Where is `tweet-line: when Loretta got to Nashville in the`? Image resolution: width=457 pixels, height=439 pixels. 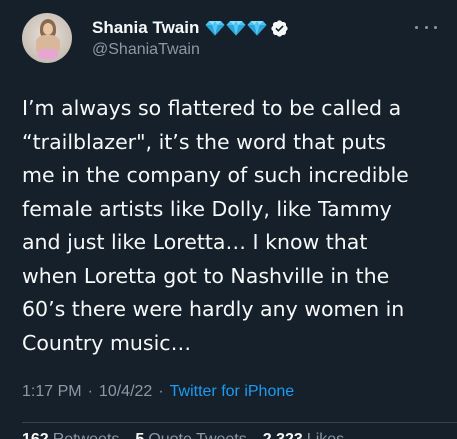 tweet-line: when Loretta got to Nashville in the is located at coordinates (206, 275).